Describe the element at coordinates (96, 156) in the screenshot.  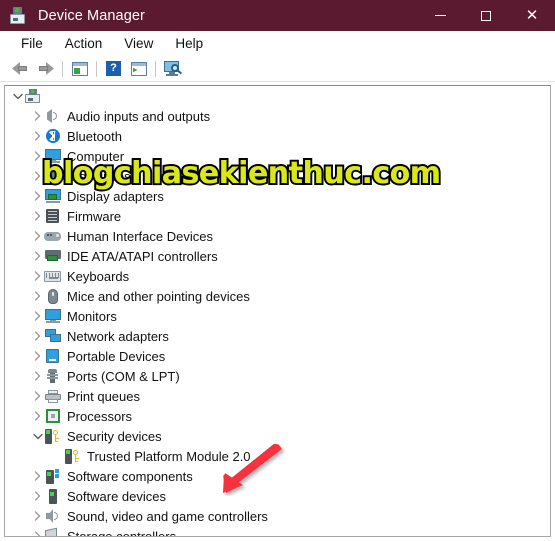
I see `tree-item-label: Computer` at that location.